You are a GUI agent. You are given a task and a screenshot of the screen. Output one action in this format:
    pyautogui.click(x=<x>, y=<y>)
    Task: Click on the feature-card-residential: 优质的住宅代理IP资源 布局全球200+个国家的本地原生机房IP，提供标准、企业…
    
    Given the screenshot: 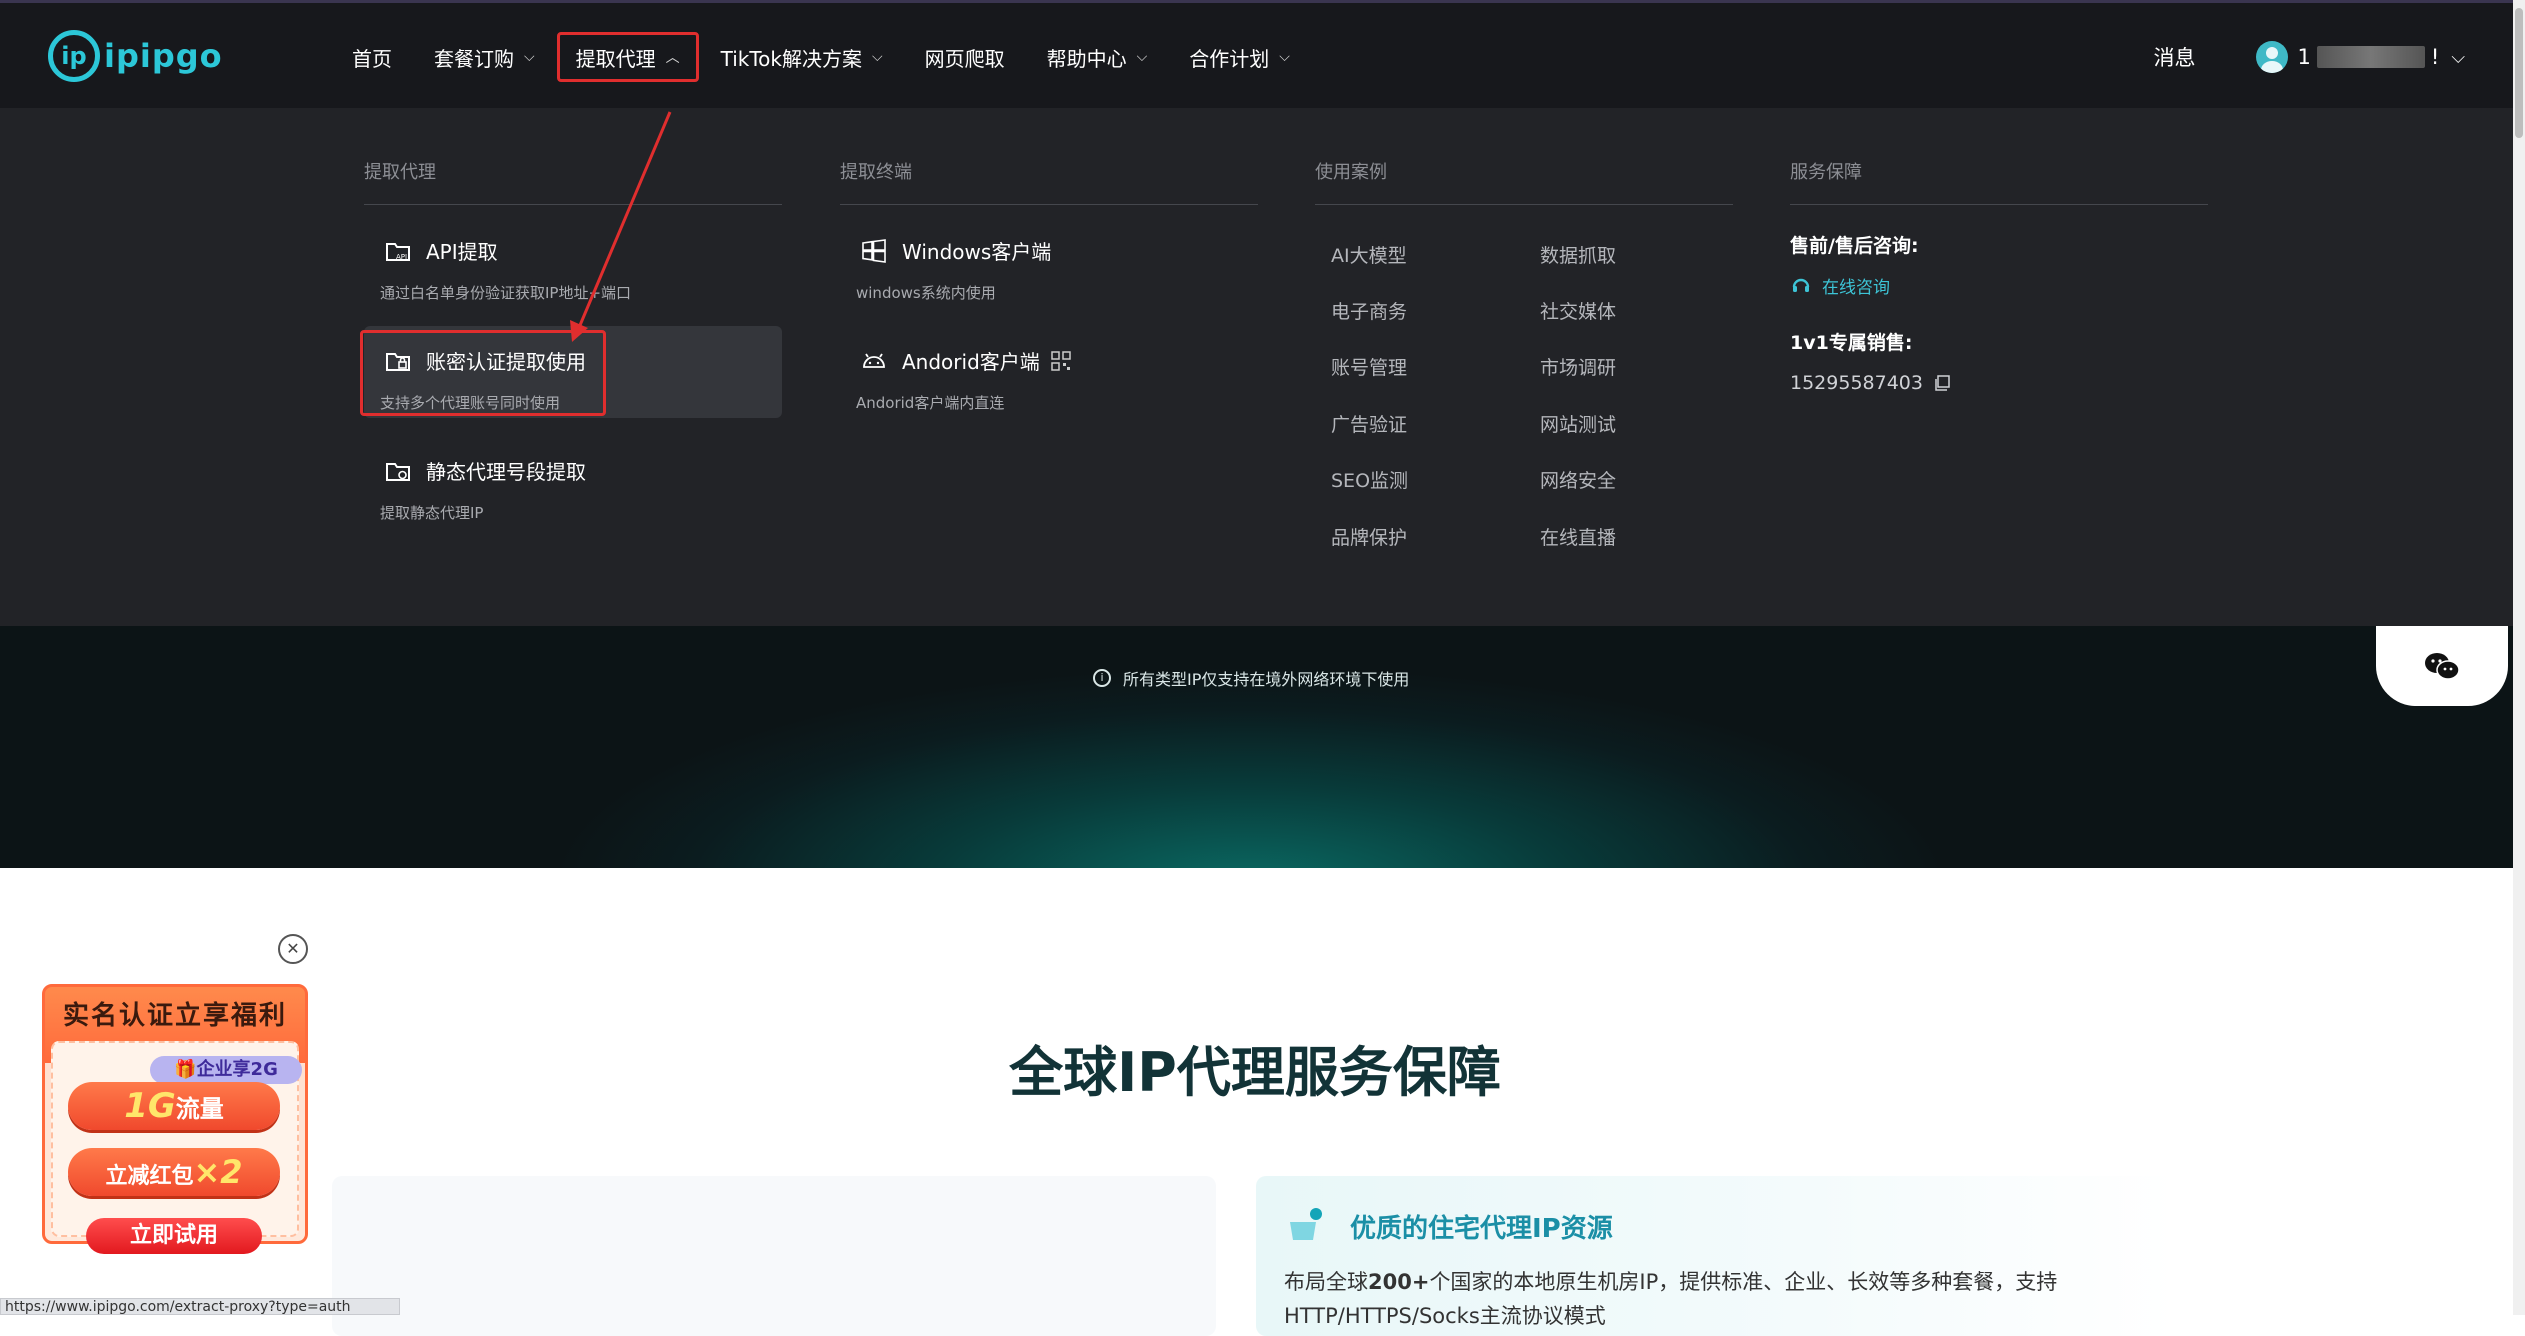 What is the action you would take?
    pyautogui.click(x=1716, y=1256)
    